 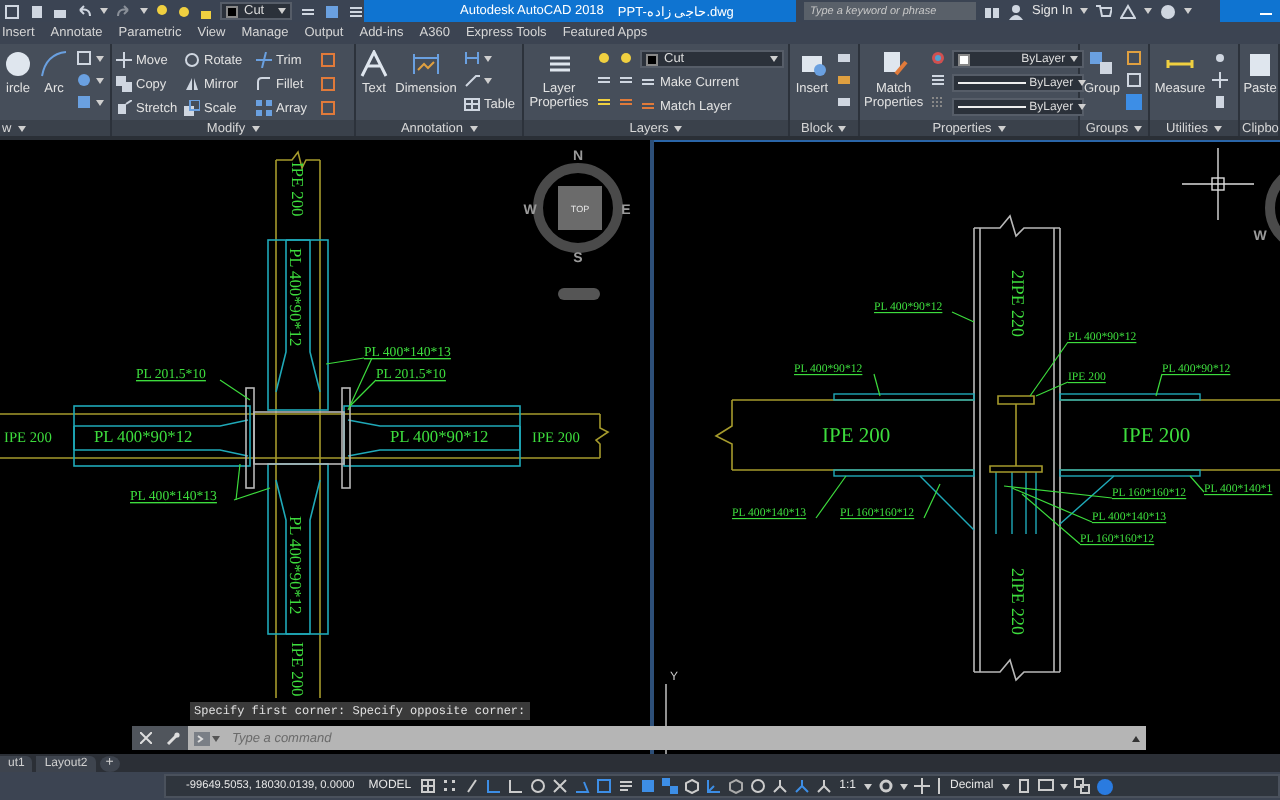 I want to click on document-icon, so click(x=36, y=11).